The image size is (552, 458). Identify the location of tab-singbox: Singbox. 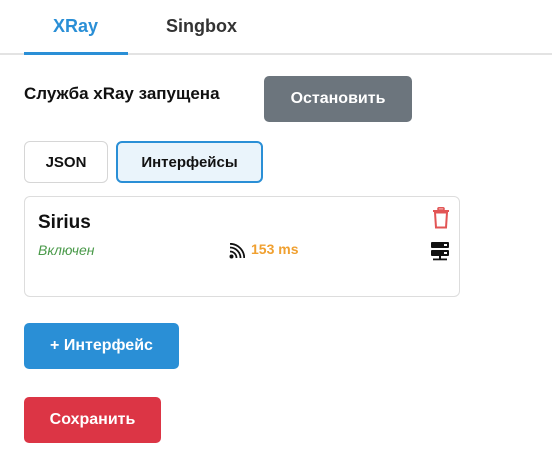
(201, 26).